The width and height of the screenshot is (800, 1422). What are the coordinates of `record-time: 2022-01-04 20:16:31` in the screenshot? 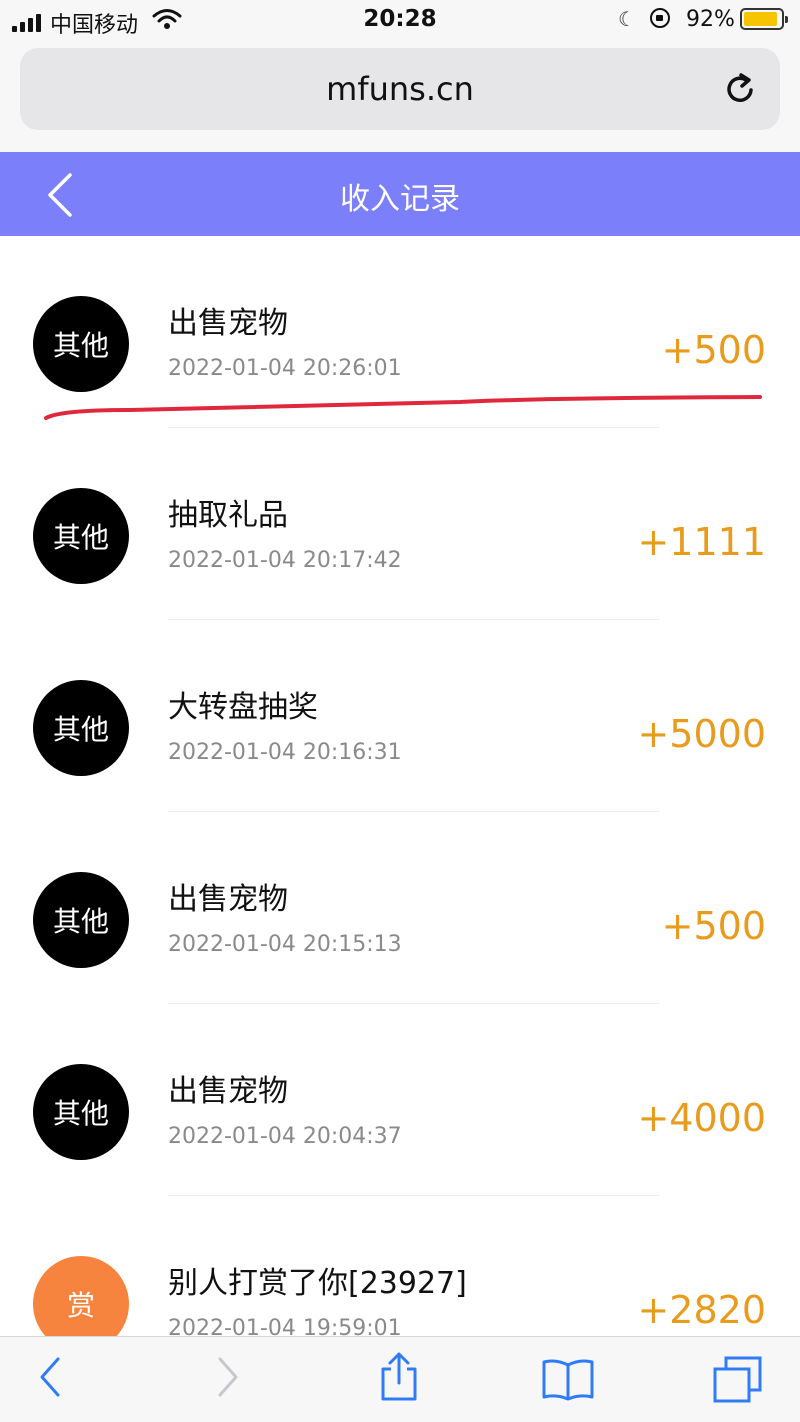 It's located at (285, 752).